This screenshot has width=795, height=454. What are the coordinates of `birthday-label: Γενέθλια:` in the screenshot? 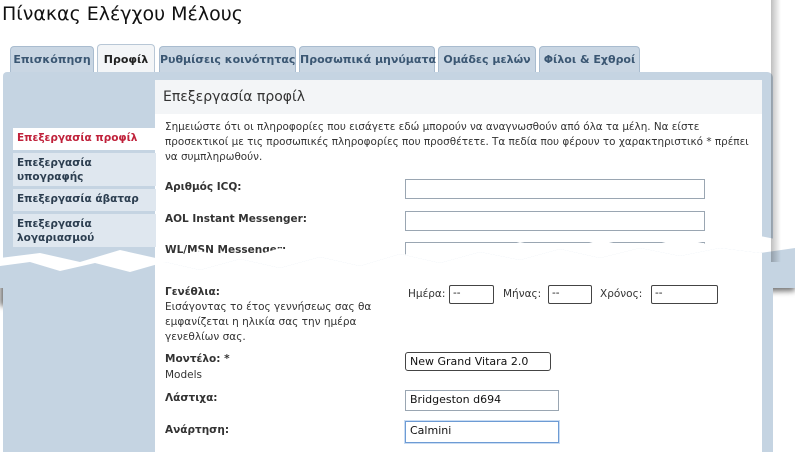 It's located at (192, 292).